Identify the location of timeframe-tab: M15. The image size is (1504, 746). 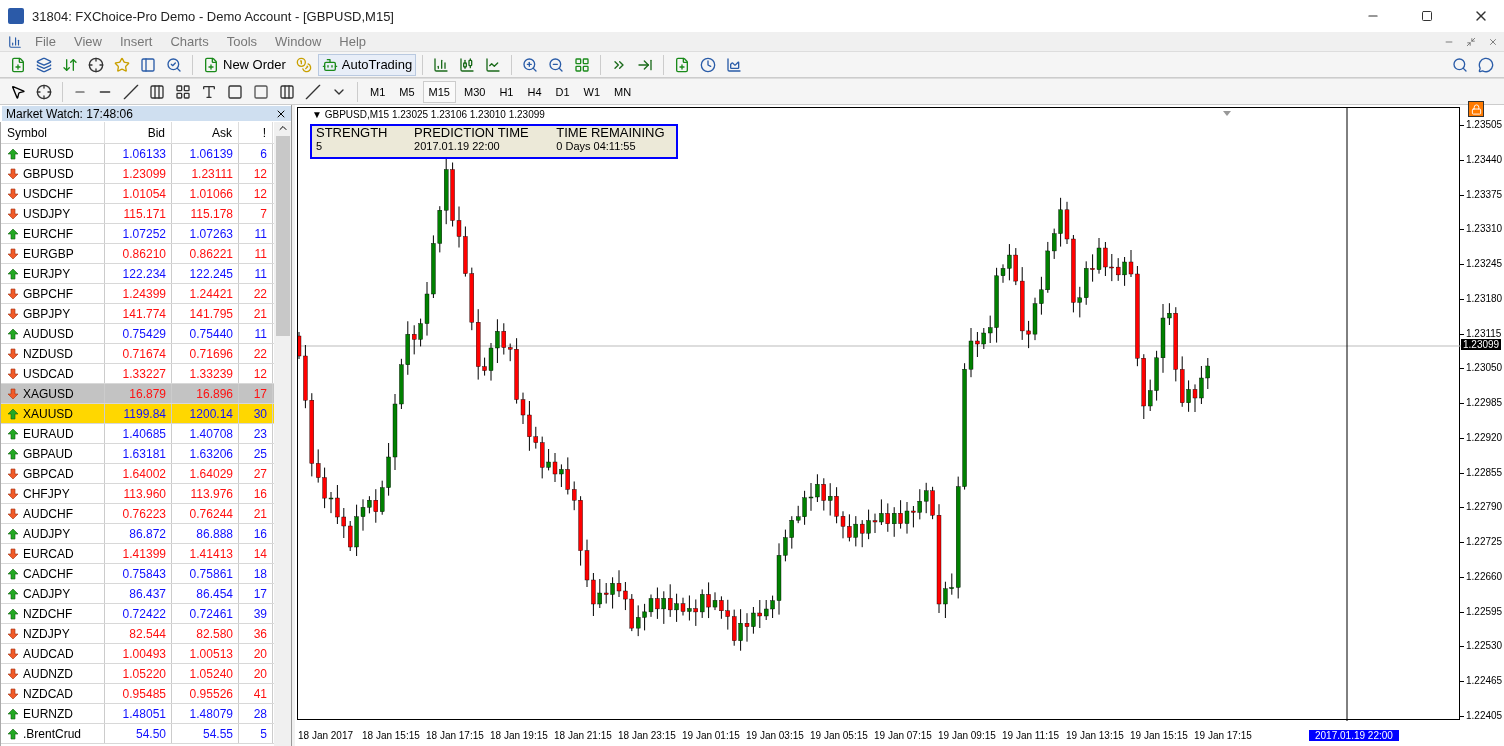
(439, 91).